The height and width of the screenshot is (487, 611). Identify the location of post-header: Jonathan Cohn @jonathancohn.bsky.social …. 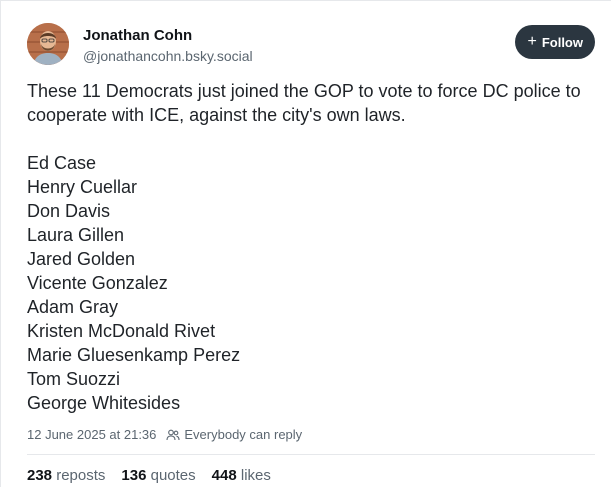
(311, 47).